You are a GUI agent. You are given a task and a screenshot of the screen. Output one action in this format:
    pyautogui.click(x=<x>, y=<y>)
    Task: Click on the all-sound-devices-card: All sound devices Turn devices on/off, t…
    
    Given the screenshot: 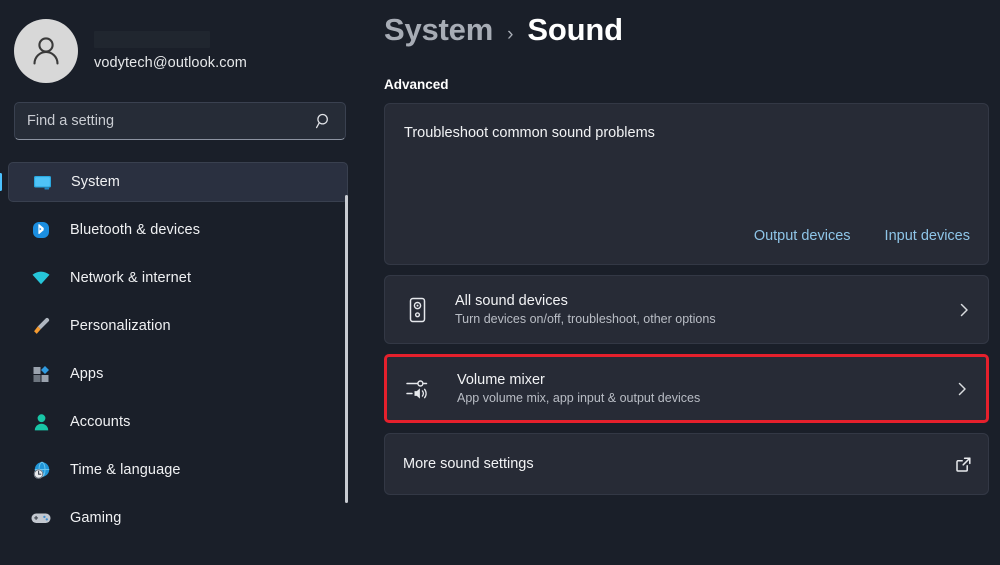 What is the action you would take?
    pyautogui.click(x=686, y=309)
    